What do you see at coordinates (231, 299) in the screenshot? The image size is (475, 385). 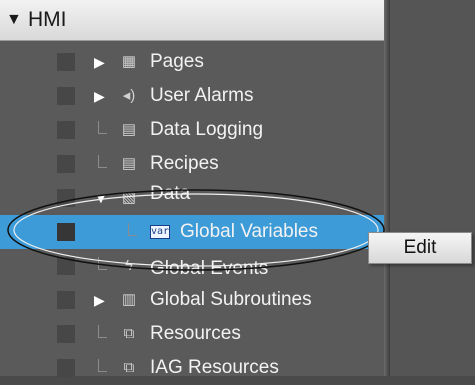 I see `tree-item-label: Global Subroutines` at bounding box center [231, 299].